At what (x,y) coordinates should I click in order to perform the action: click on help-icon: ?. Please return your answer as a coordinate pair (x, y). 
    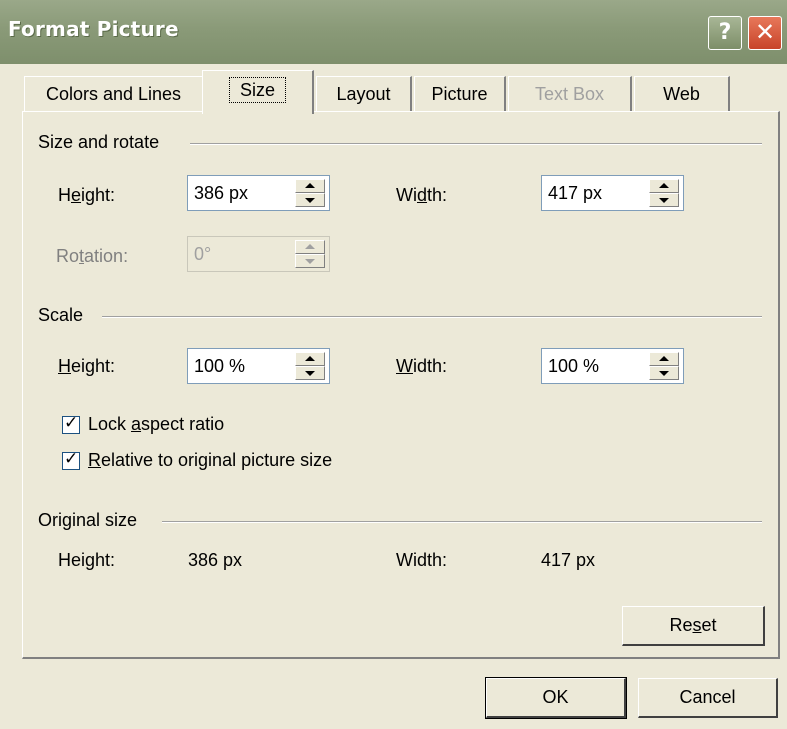
    Looking at the image, I should click on (725, 32).